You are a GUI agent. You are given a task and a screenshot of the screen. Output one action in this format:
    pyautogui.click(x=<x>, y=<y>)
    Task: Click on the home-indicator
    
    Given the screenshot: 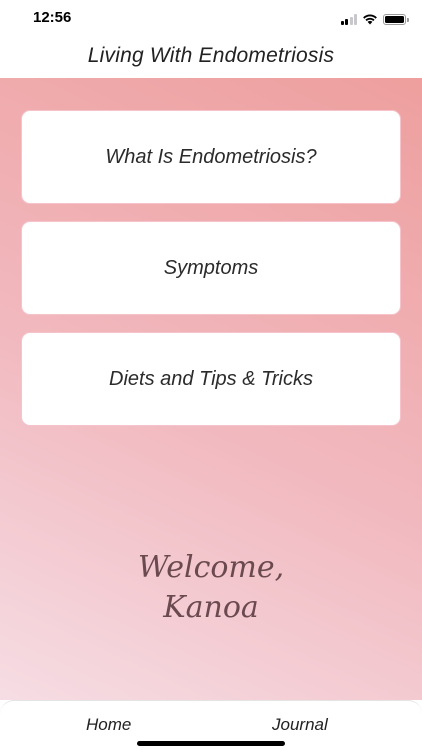 What is the action you would take?
    pyautogui.click(x=211, y=743)
    